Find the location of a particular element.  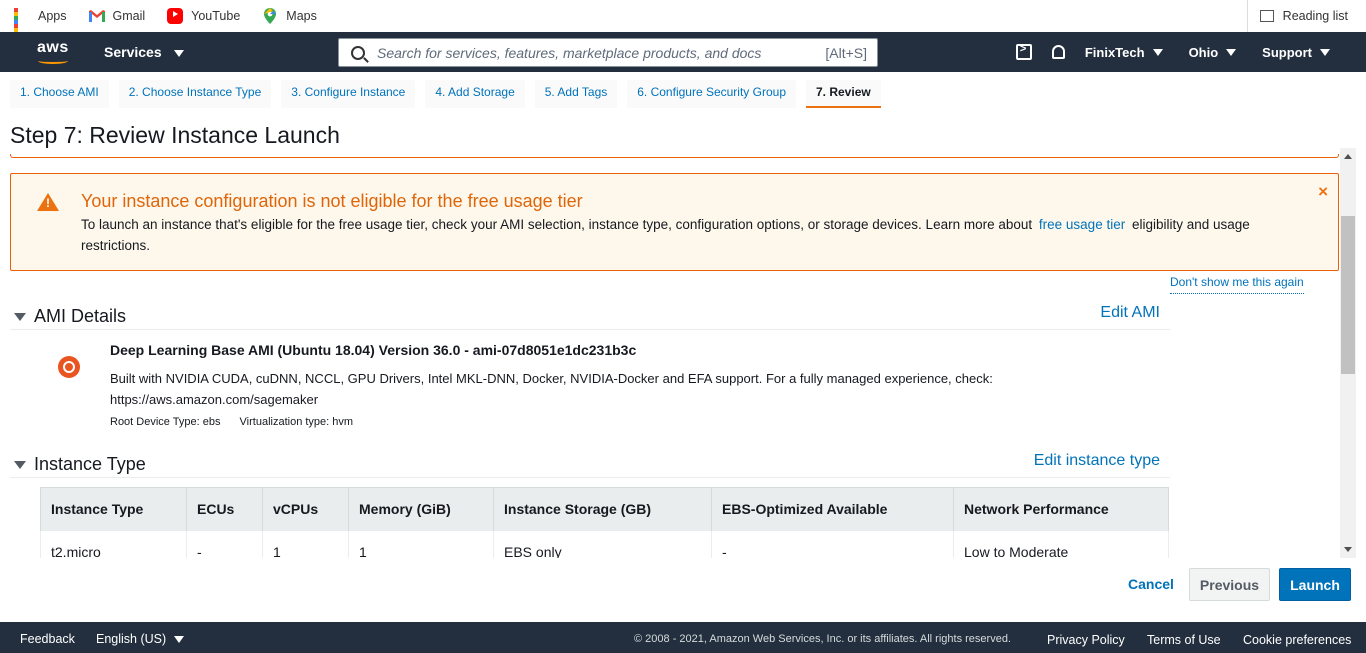

tab-configure-instance: 3. Configure Instance is located at coordinates (348, 94).